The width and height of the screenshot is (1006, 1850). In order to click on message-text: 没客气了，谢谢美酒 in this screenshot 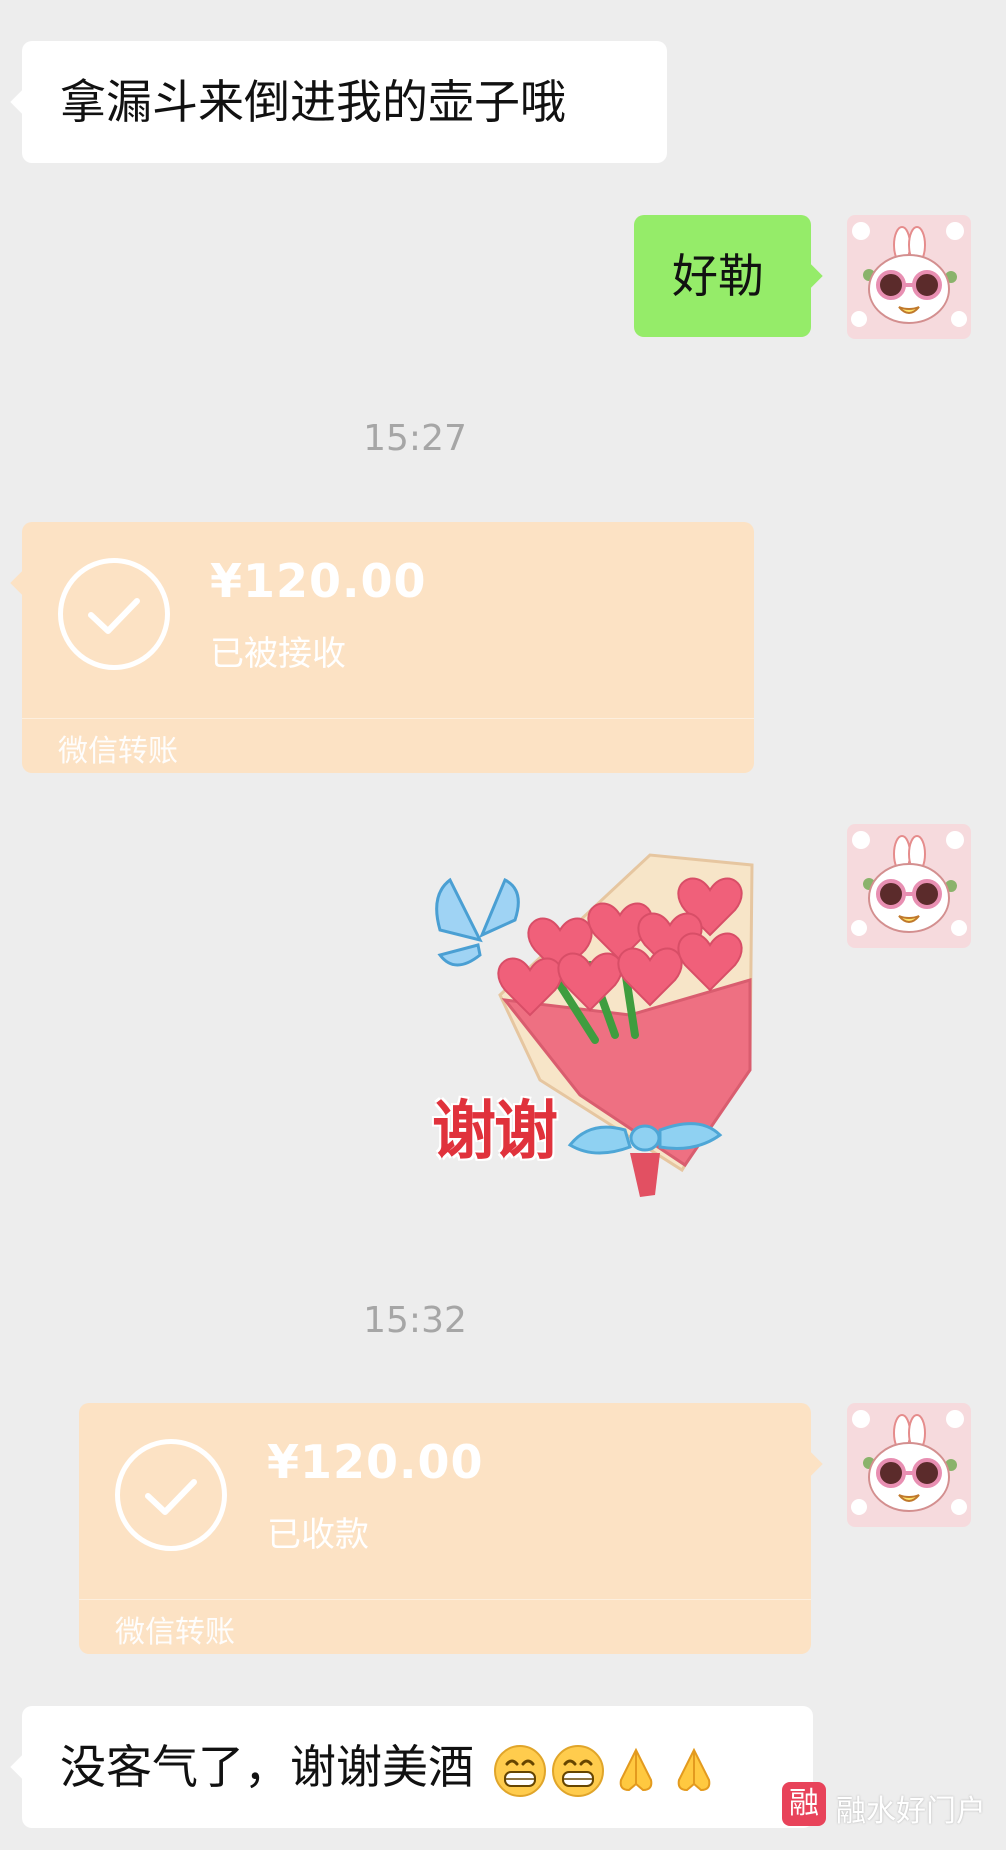, I will do `click(267, 1767)`.